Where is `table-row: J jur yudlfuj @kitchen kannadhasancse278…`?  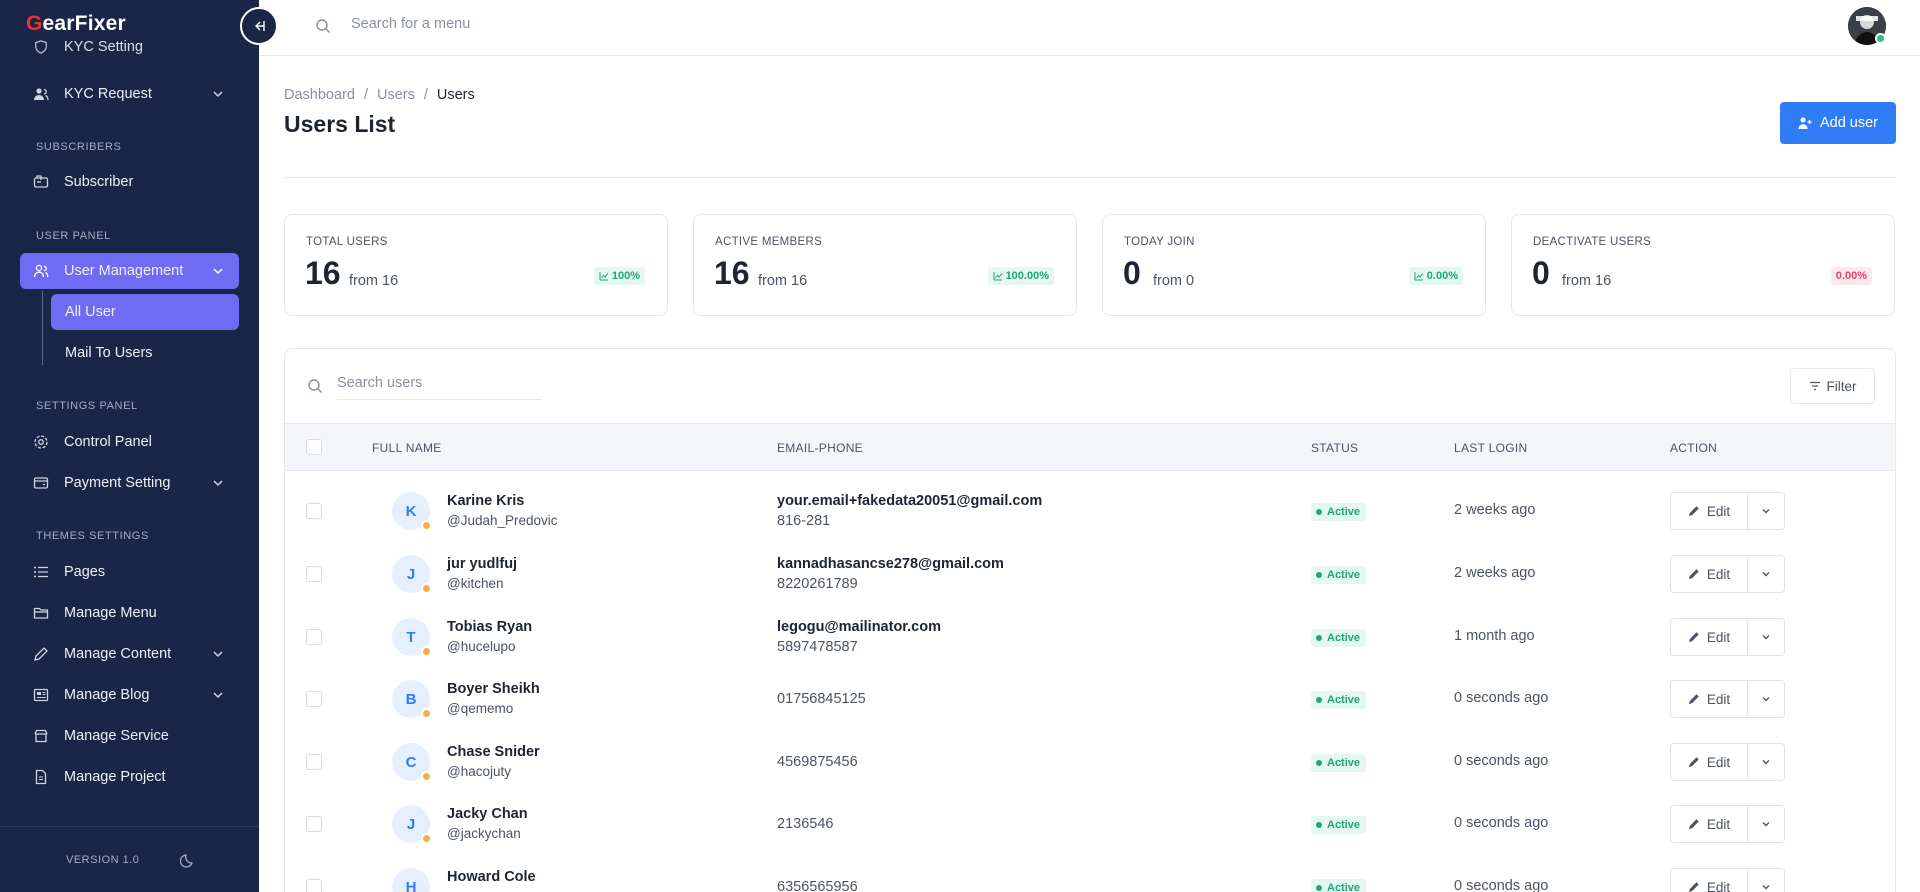 table-row: J jur yudlfuj @kitchen kannadhasancse278… is located at coordinates (1090, 573).